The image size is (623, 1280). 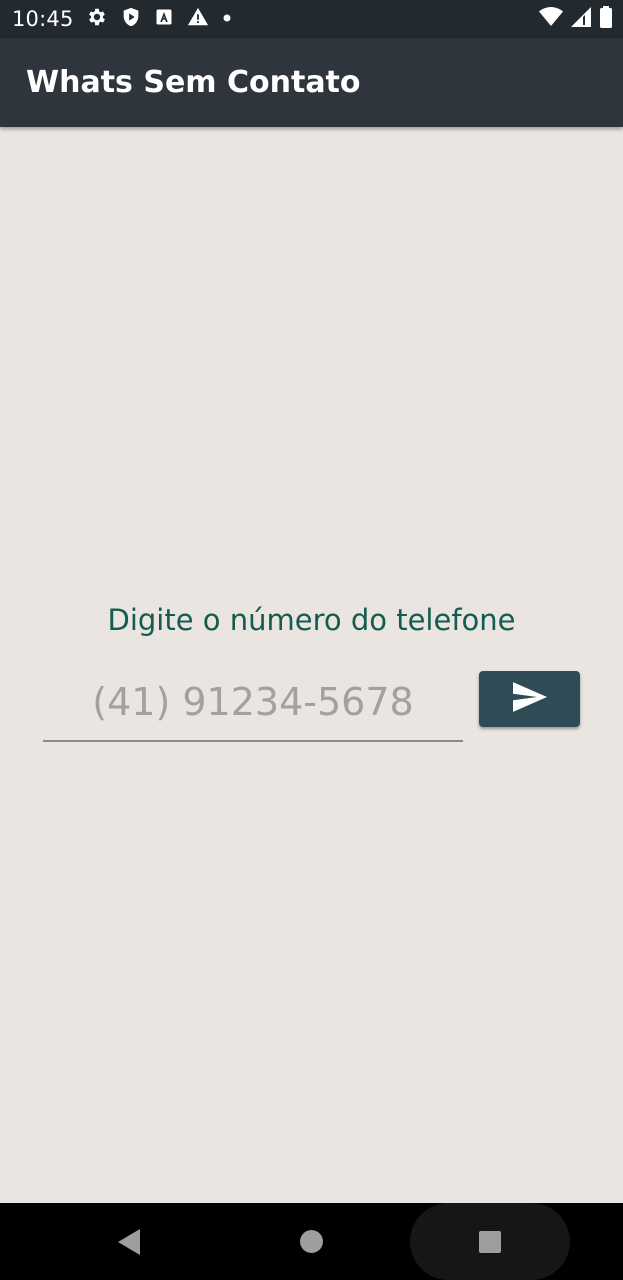 I want to click on recent-apps-icon, so click(x=490, y=1242).